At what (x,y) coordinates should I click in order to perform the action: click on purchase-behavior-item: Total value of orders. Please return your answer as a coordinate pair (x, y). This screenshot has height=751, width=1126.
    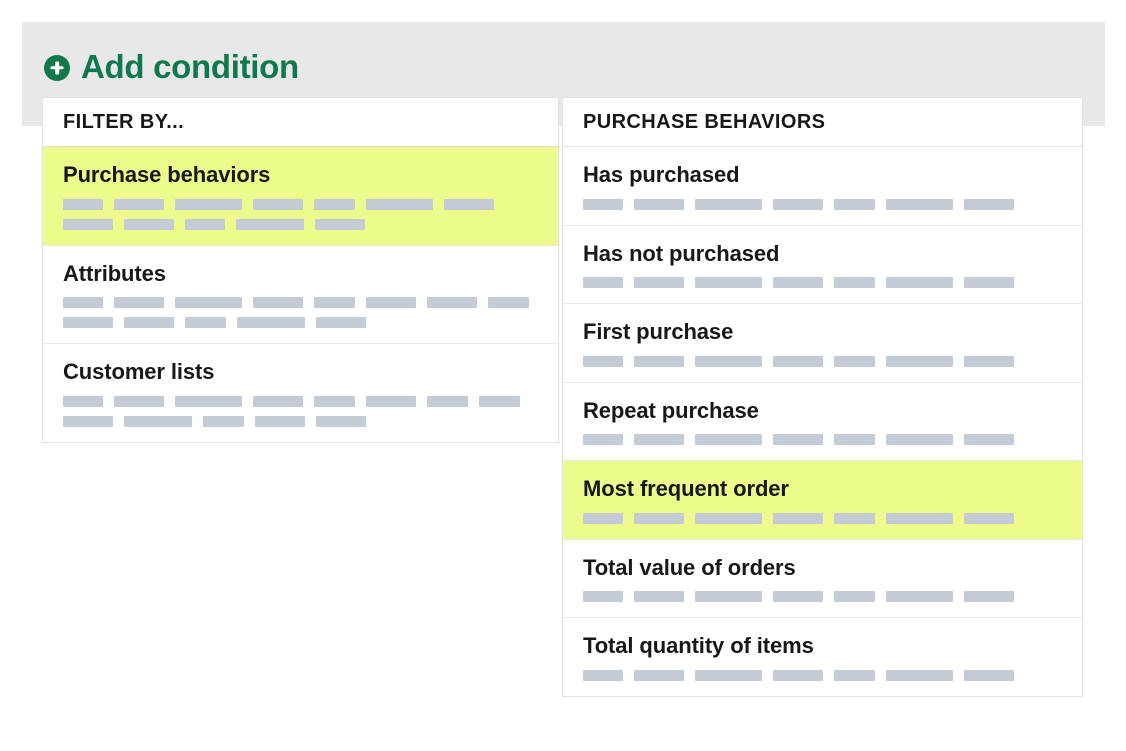
    Looking at the image, I should click on (822, 578).